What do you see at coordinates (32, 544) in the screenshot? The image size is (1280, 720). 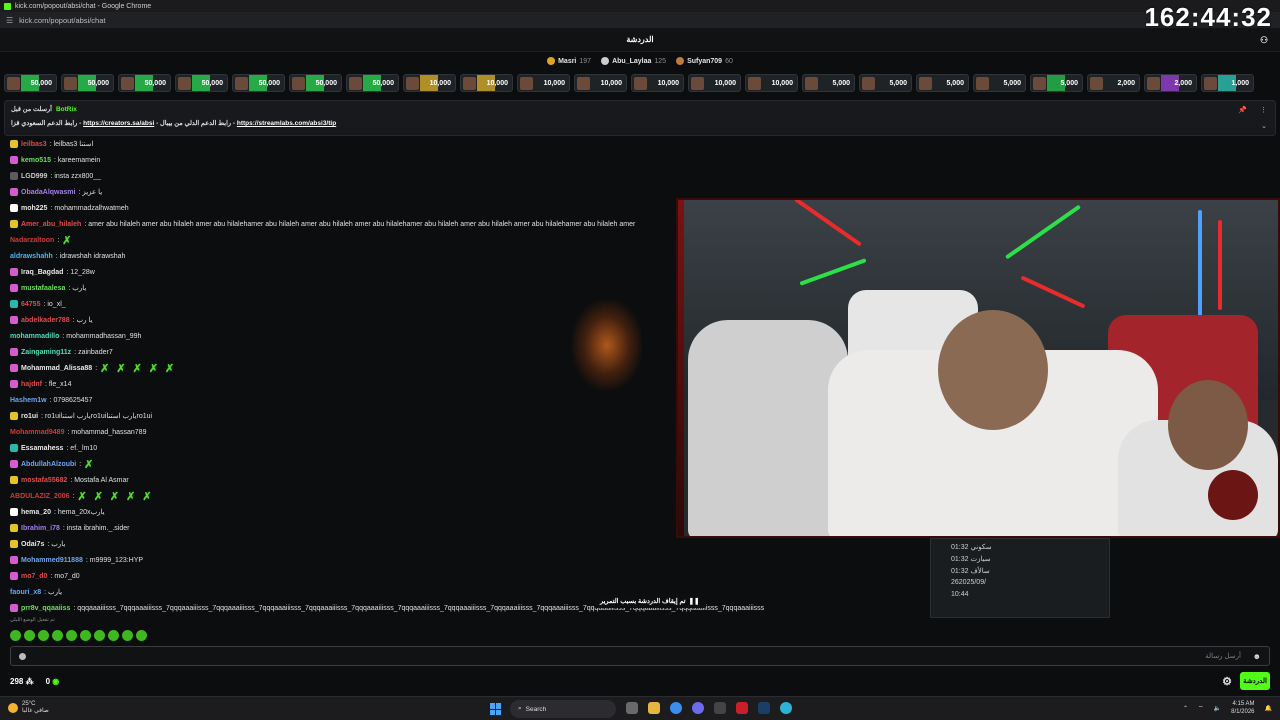 I see `chat-username: Odai7s` at bounding box center [32, 544].